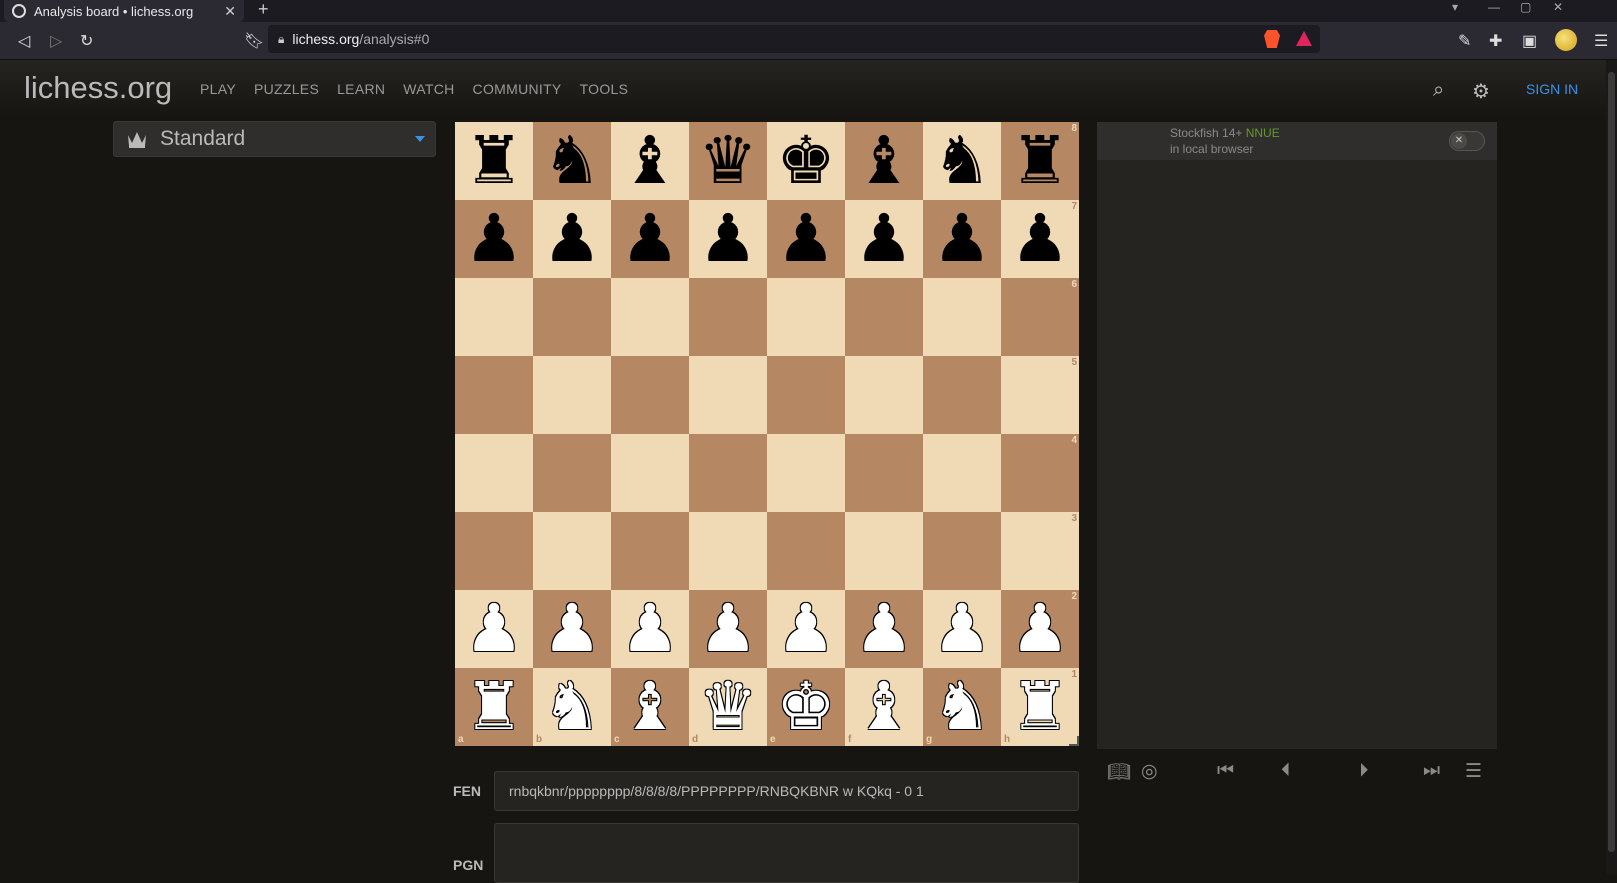 This screenshot has width=1617, height=883. Describe the element at coordinates (1611, 467) in the screenshot. I see `page-scrollbar` at that location.